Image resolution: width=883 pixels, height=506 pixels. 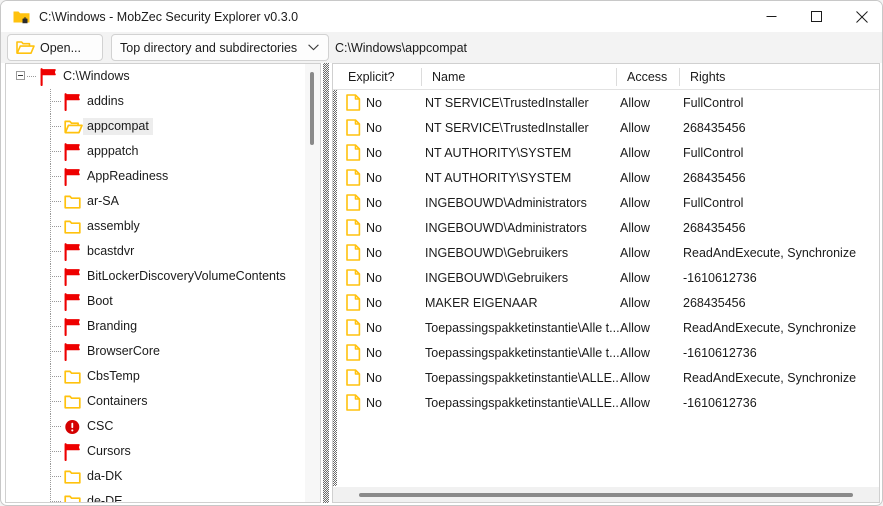 I want to click on column-header-name: Name, so click(x=522, y=76).